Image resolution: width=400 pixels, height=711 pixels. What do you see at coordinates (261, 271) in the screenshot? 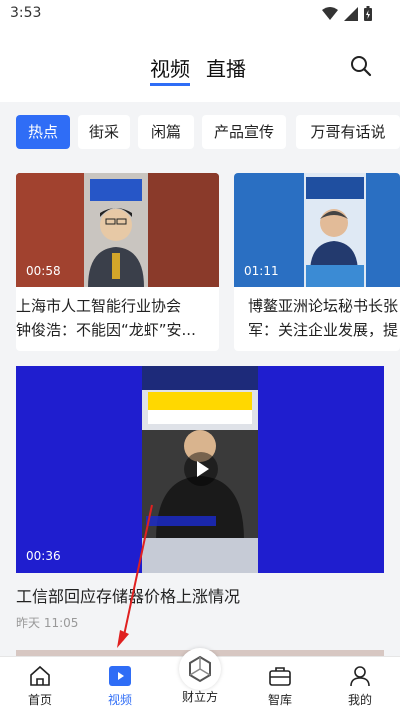
I see `video-duration: 01:11` at bounding box center [261, 271].